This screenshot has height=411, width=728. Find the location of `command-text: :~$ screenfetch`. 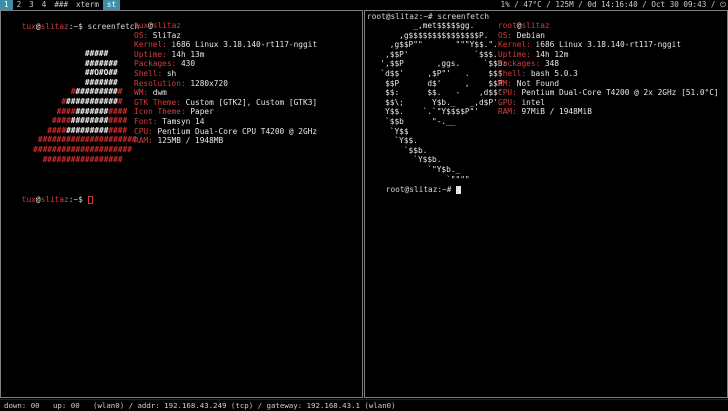

command-text: :~$ screenfetch is located at coordinates (104, 26).